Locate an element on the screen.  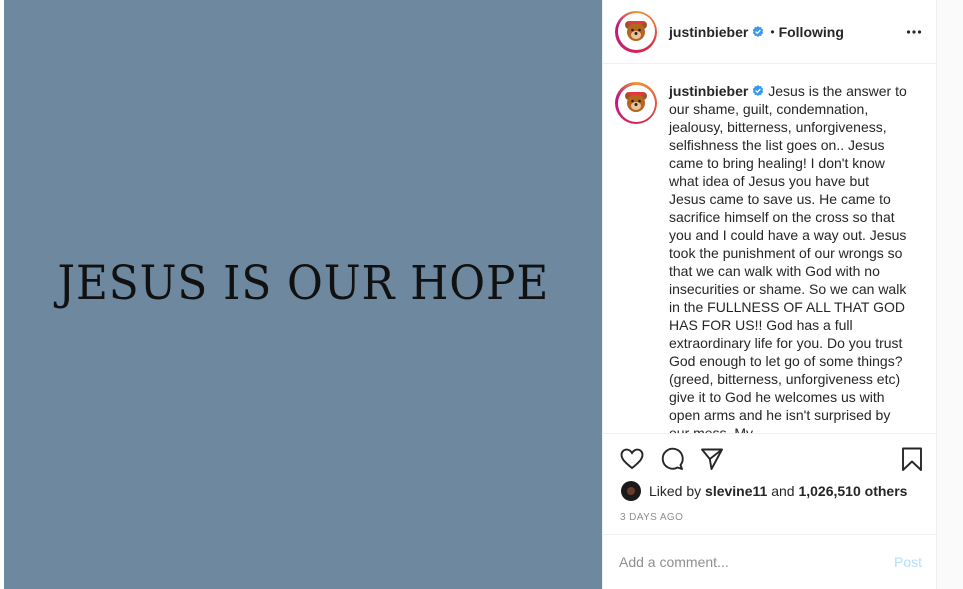
likes-prefix: Liked by is located at coordinates (675, 491).